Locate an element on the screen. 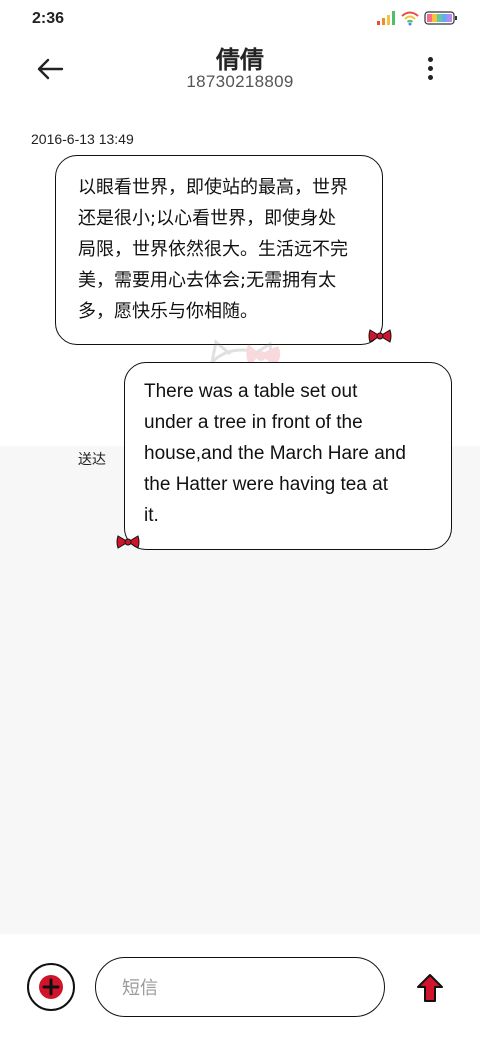  sms-input-placeholder: 短信 is located at coordinates (140, 988).